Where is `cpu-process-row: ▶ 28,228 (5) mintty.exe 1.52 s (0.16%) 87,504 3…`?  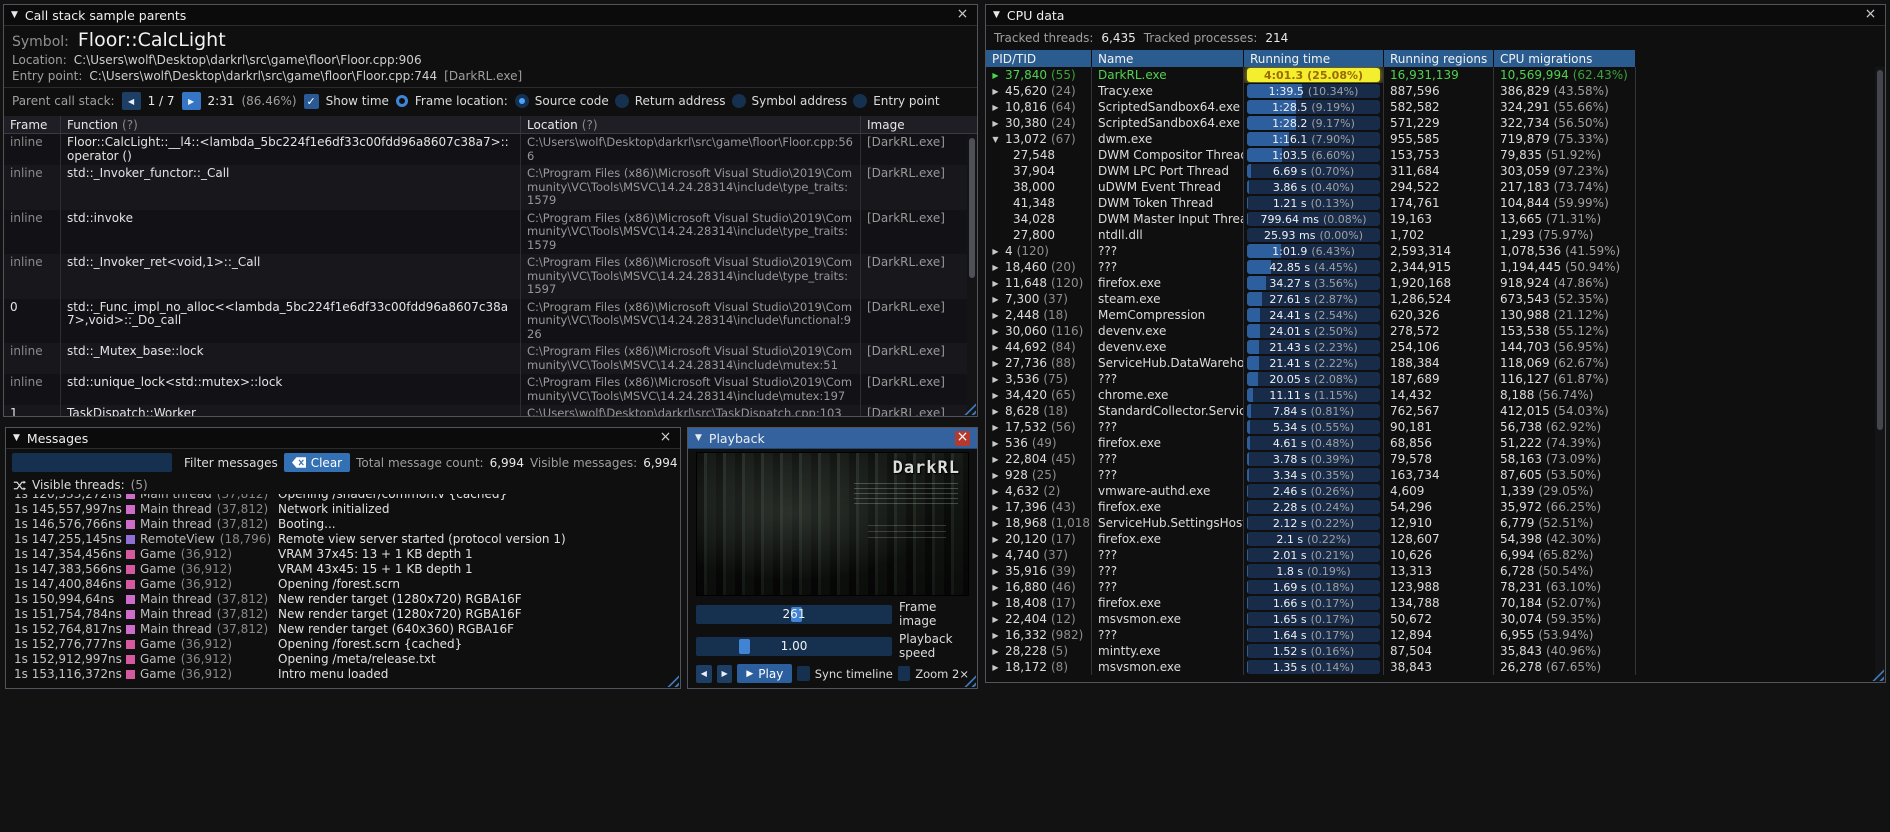 cpu-process-row: ▶ 28,228 (5) mintty.exe 1.52 s (0.16%) 87,504 3… is located at coordinates (1435, 651).